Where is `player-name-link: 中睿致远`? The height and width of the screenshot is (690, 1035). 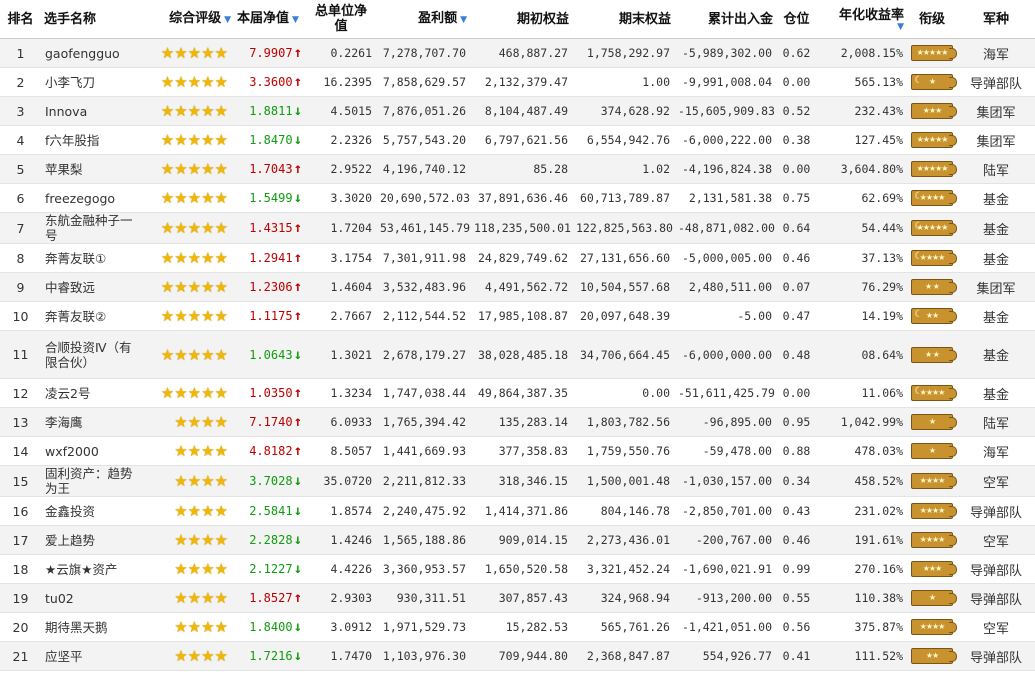
player-name-link: 中睿致远 is located at coordinates (90, 287).